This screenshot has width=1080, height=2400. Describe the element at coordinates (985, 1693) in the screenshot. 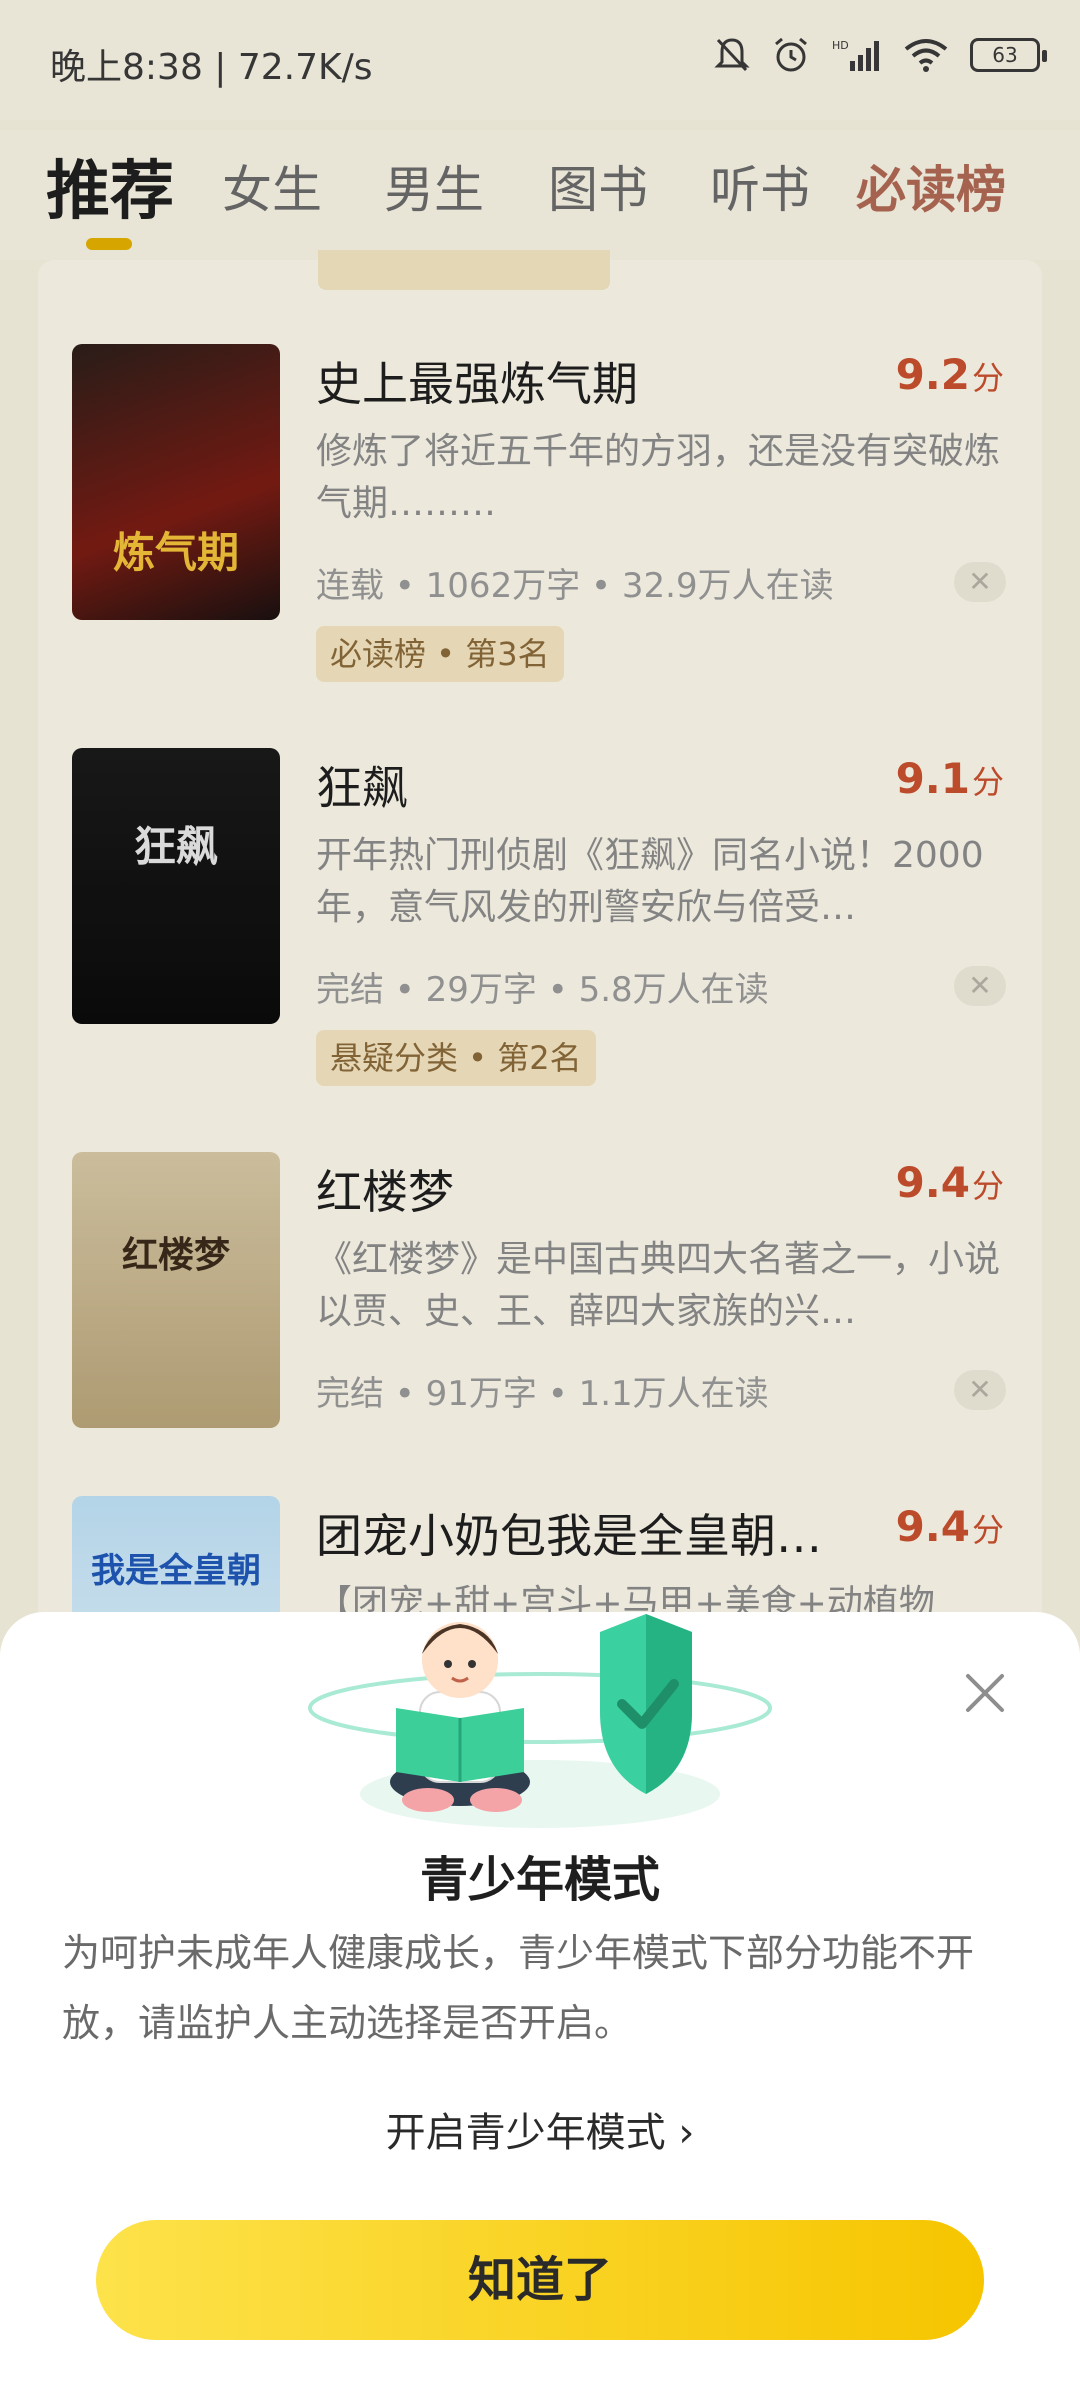

I see `close-icon` at that location.